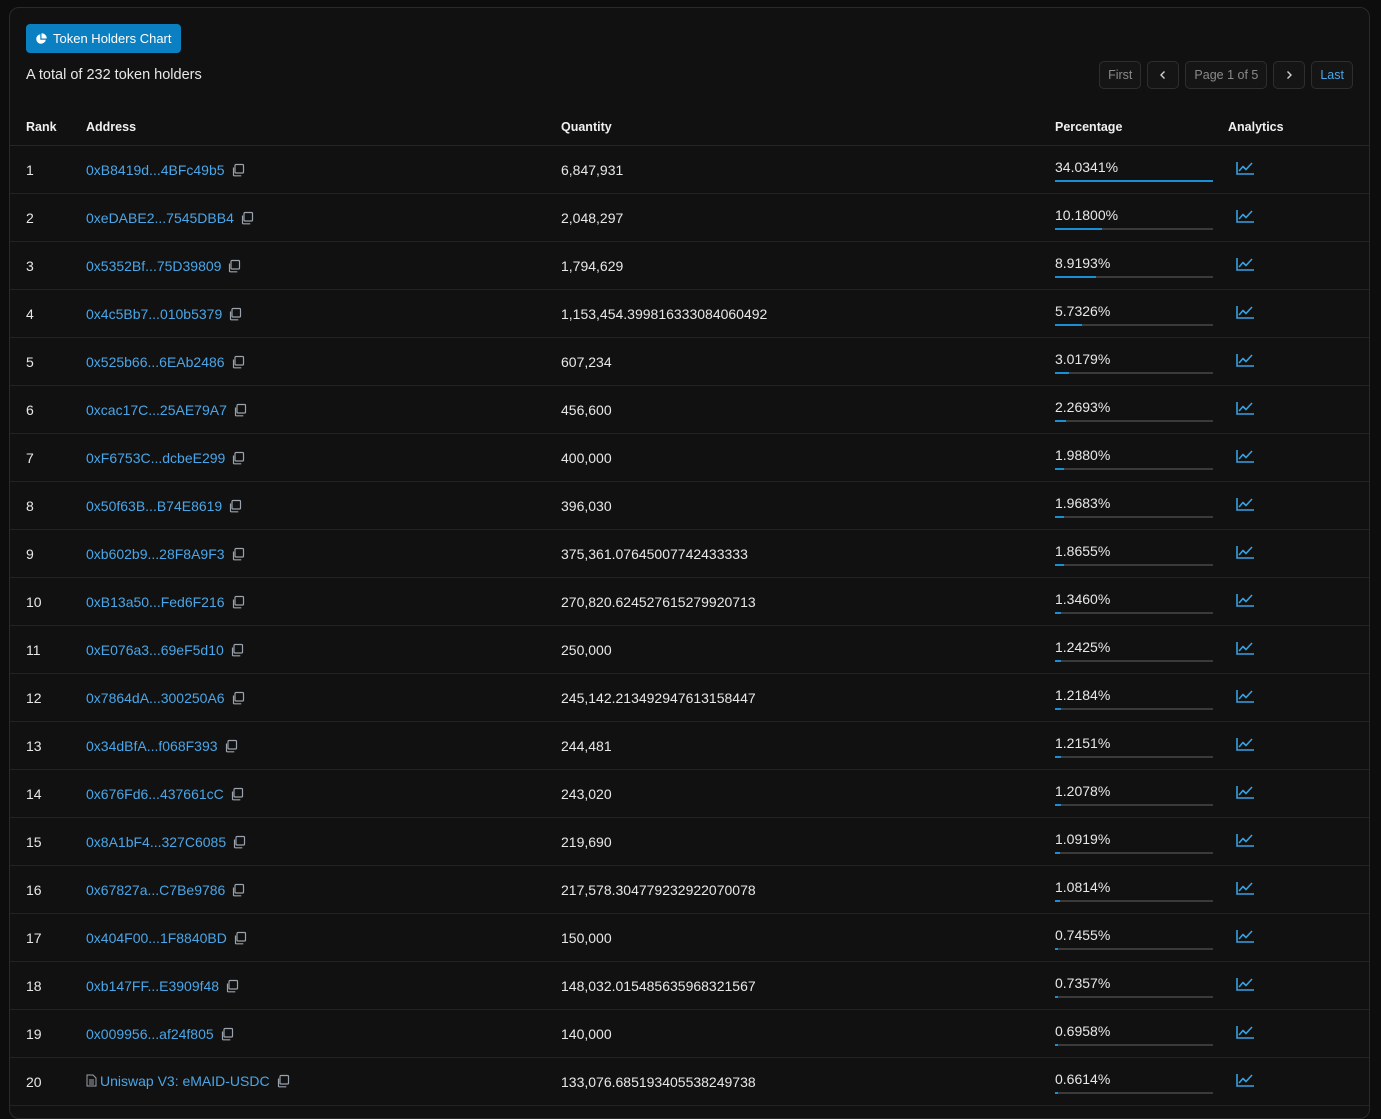  Describe the element at coordinates (654, 553) in the screenshot. I see `quantity-cell: 375,361.07645007742433333` at that location.